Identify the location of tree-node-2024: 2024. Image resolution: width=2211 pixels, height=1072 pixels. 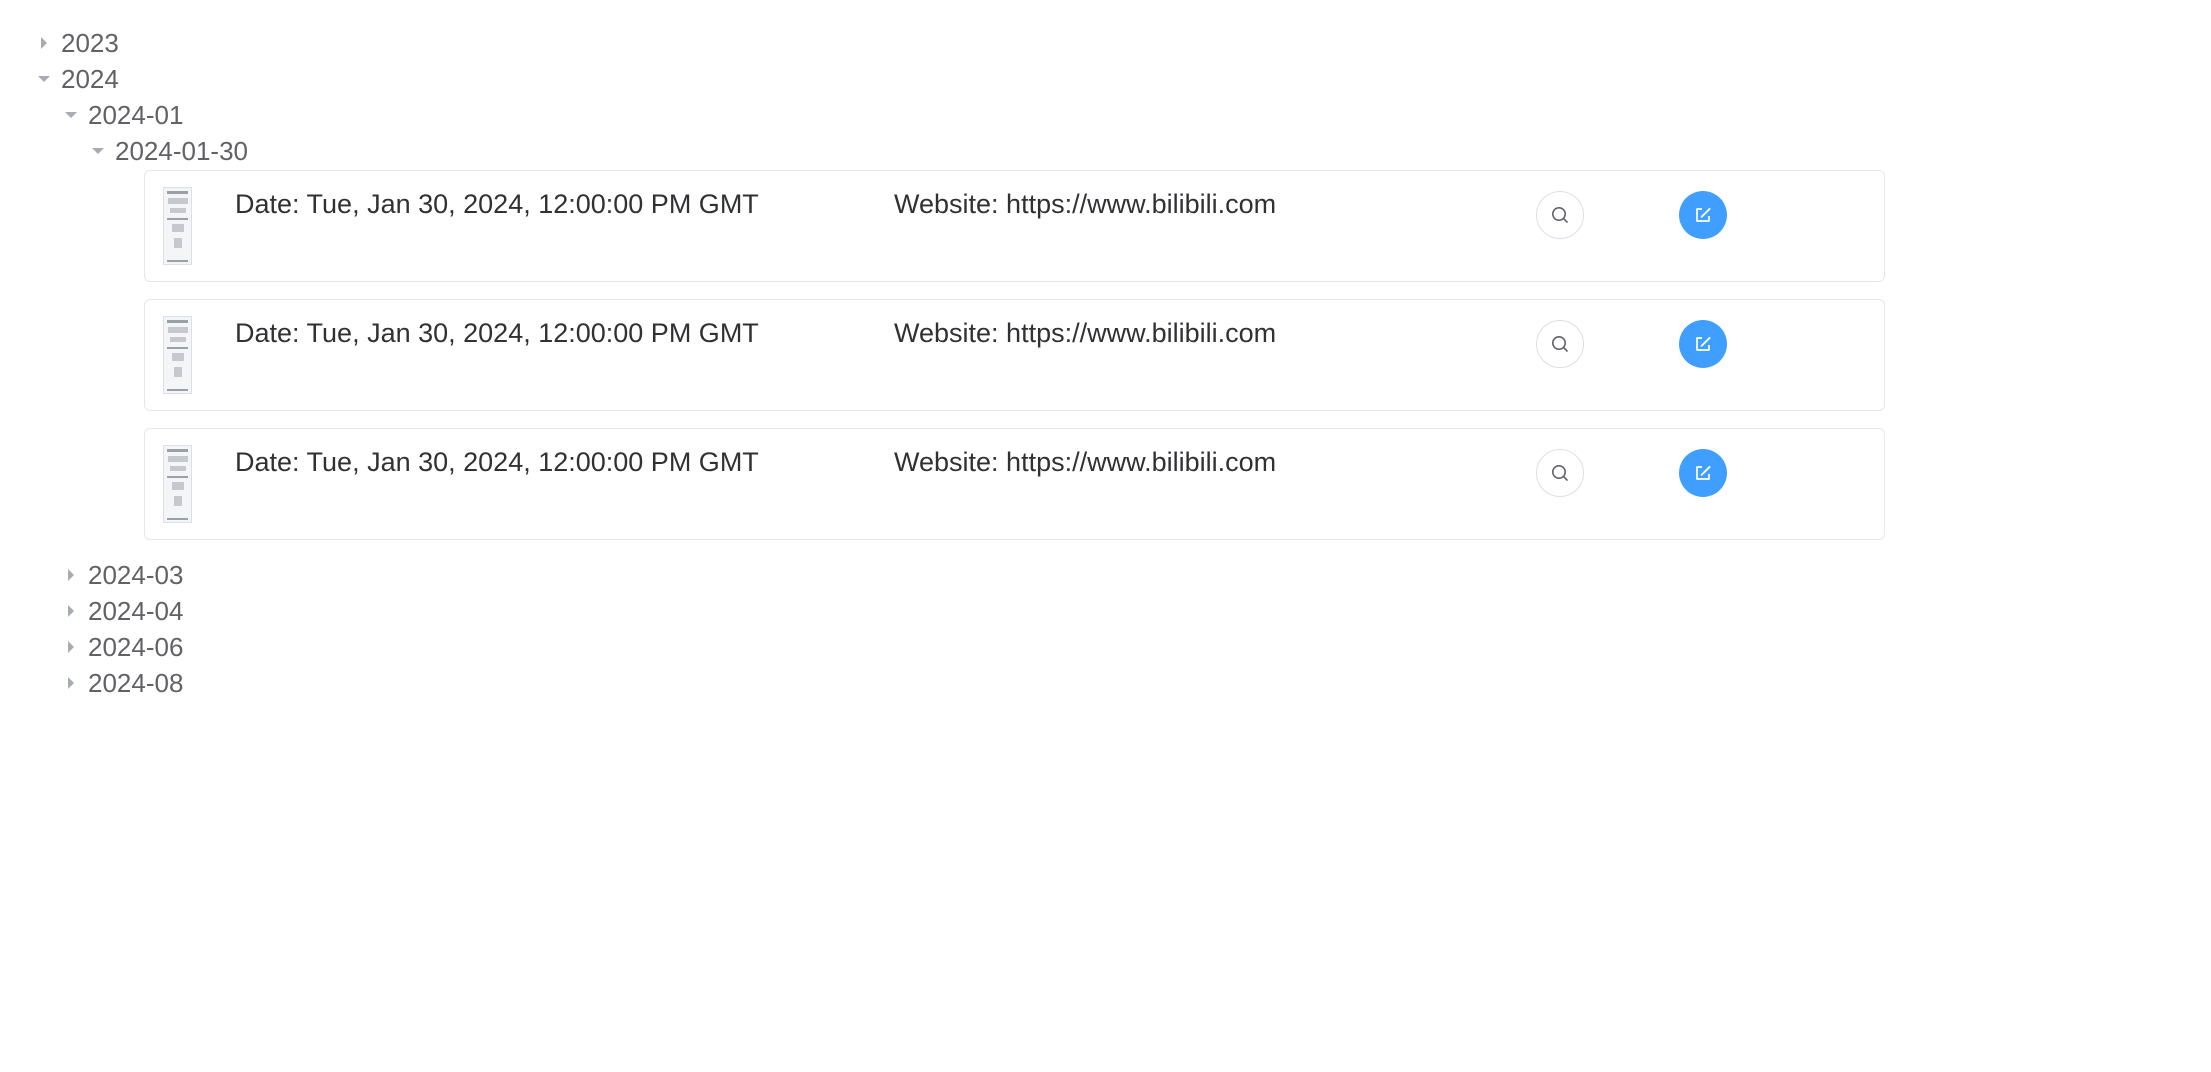
(76, 79).